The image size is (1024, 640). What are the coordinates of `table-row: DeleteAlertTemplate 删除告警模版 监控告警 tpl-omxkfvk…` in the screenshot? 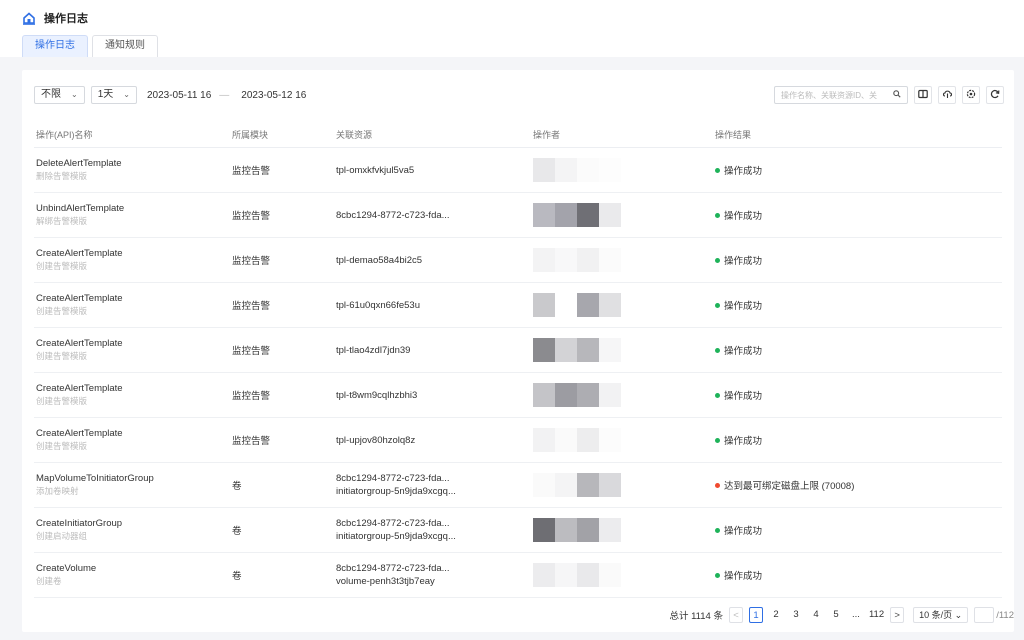 It's located at (518, 170).